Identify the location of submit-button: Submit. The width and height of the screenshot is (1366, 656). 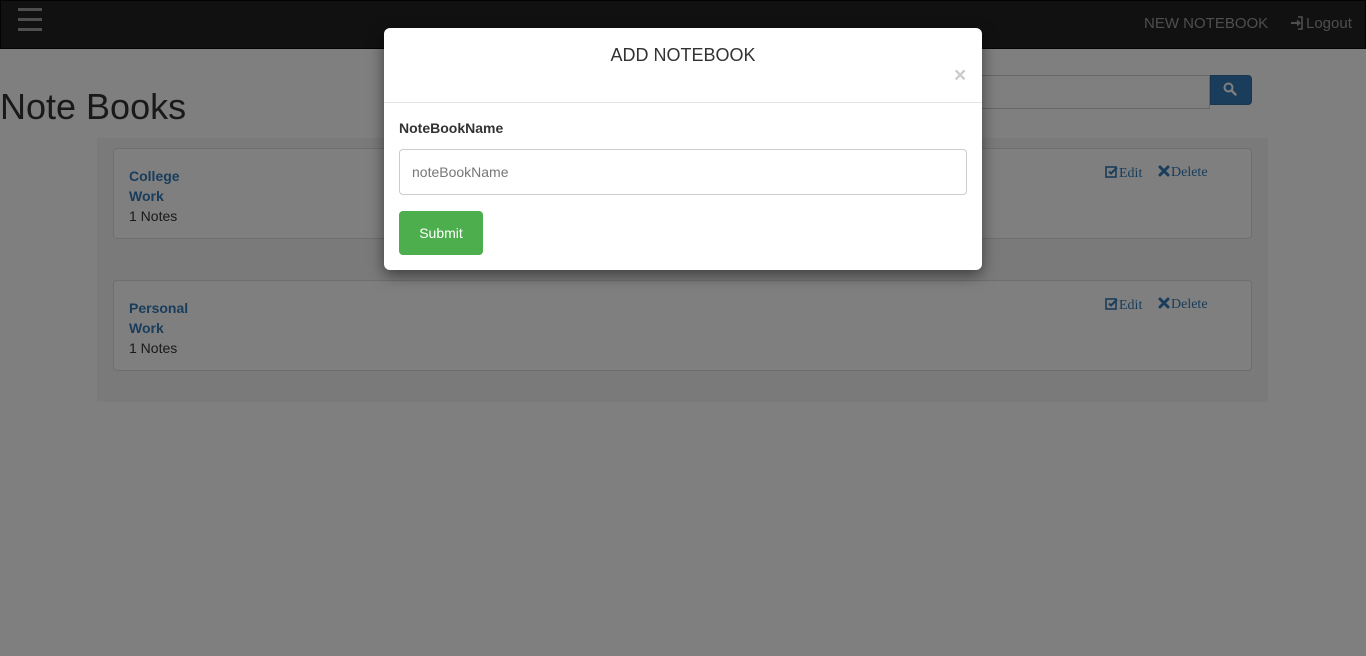
(441, 233).